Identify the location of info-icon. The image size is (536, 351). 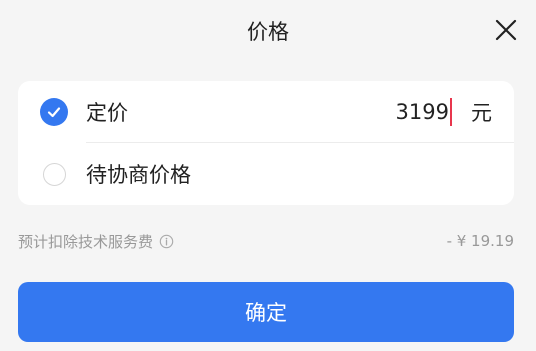
(166, 241).